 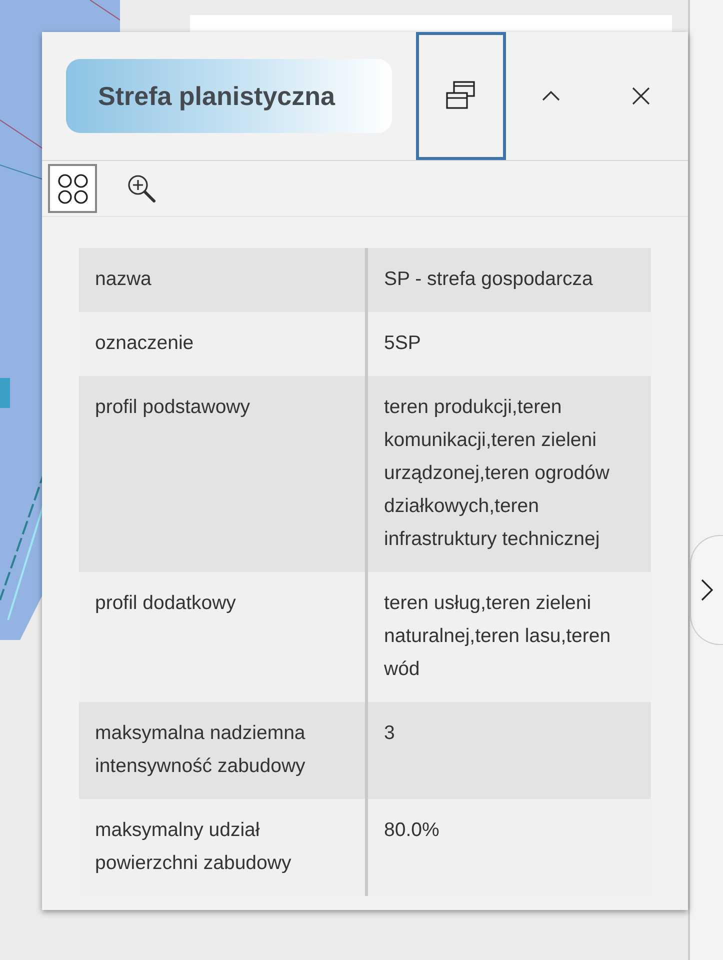 I want to click on four-circles-icon, so click(x=73, y=189).